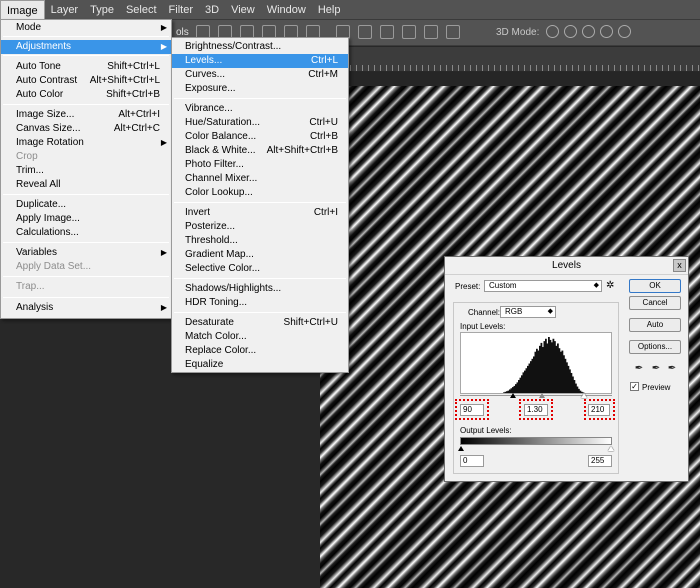  What do you see at coordinates (513, 395) in the screenshot?
I see `input-black-slider-handle` at bounding box center [513, 395].